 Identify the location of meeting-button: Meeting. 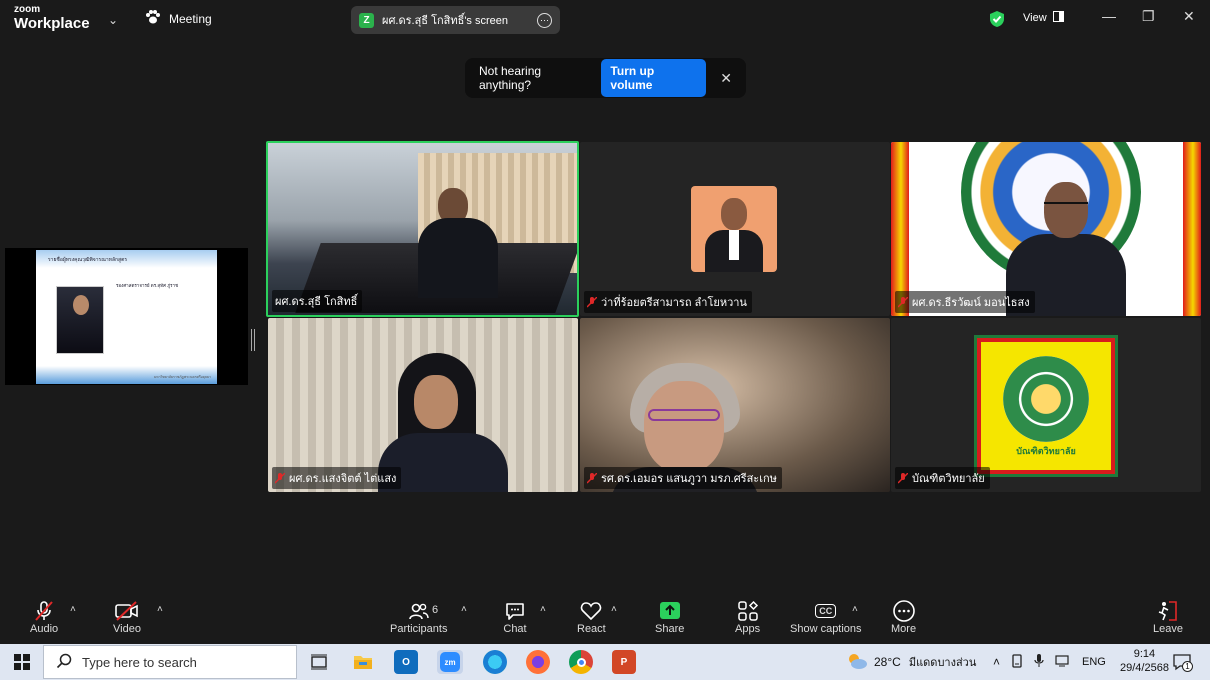
(178, 18).